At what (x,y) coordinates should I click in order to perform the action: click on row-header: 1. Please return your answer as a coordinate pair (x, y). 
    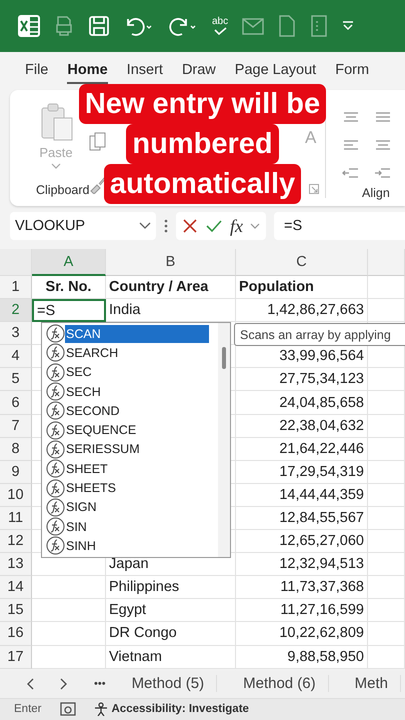
    Looking at the image, I should click on (16, 288).